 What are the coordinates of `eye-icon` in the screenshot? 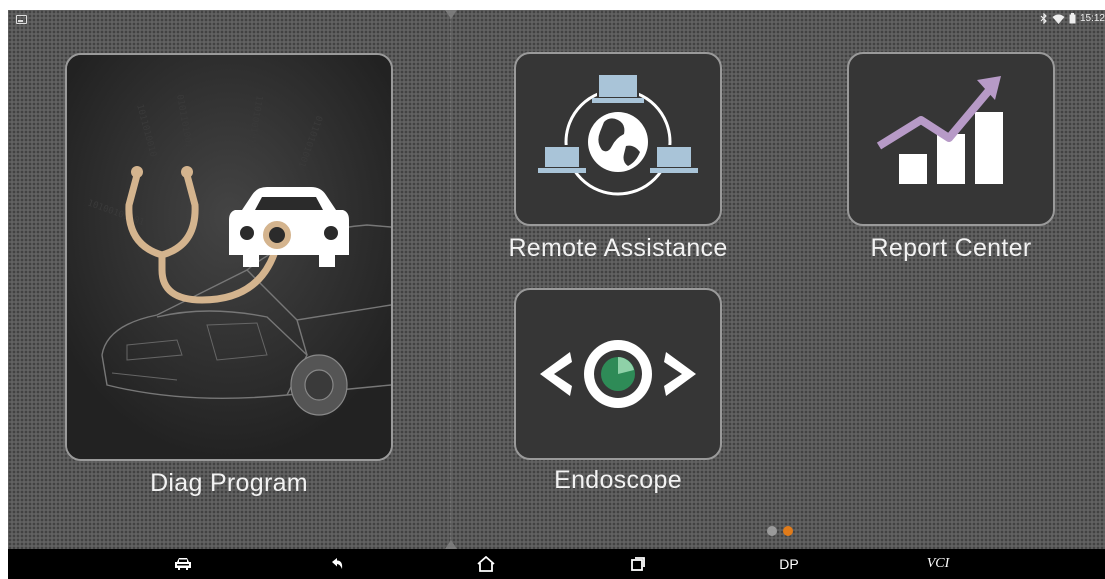 It's located at (618, 374).